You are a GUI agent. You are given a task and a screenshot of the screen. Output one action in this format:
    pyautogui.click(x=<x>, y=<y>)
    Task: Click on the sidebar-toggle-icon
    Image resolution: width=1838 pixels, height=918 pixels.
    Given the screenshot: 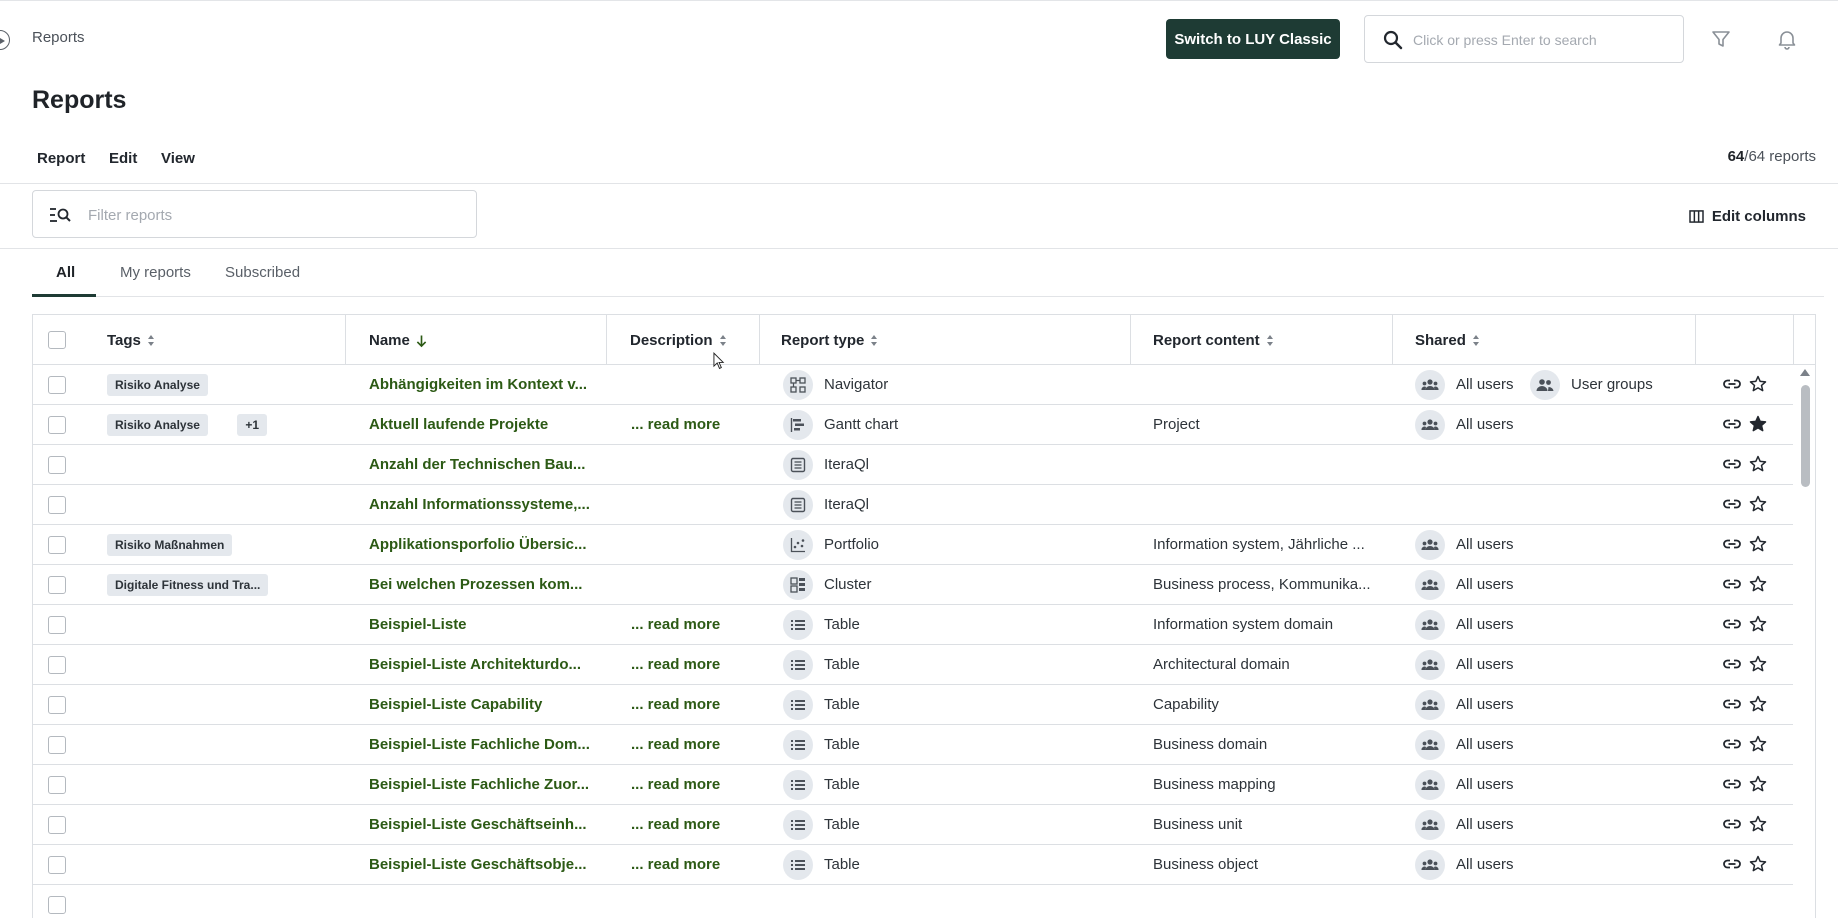 What is the action you would take?
    pyautogui.click(x=5, y=40)
    